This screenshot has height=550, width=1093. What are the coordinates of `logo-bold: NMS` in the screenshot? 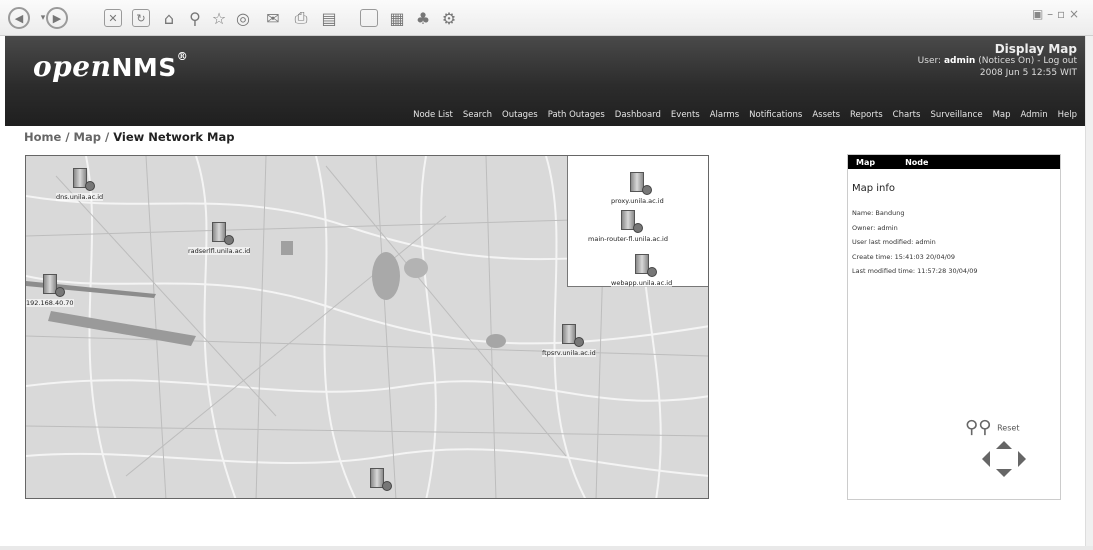 It's located at (144, 67).